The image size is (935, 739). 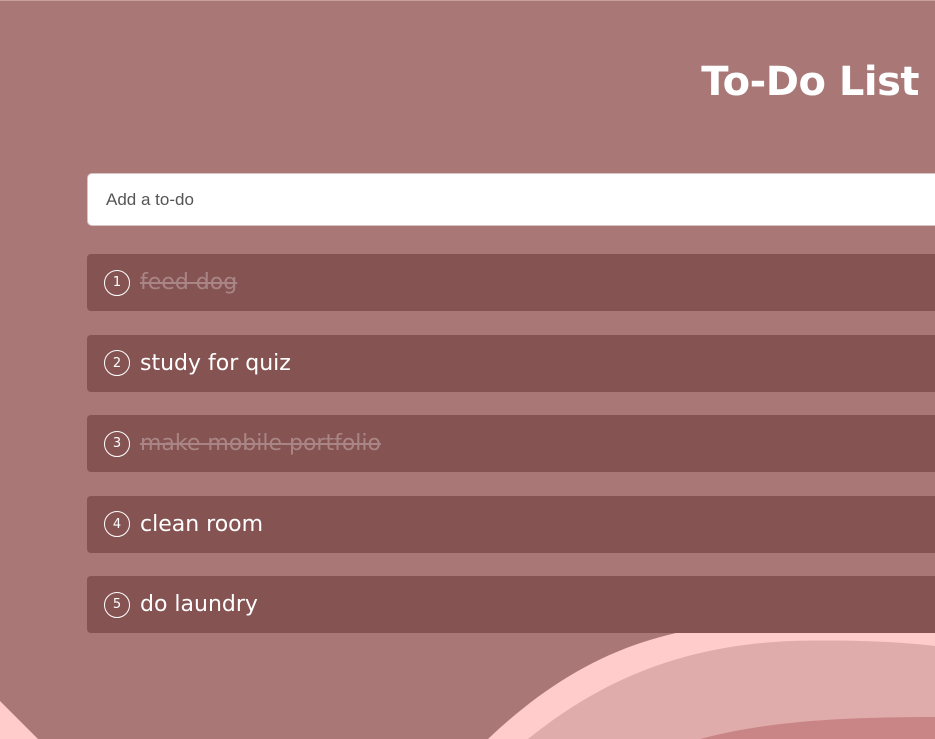 I want to click on todo-item-4: 4 clean room, so click(x=511, y=524).